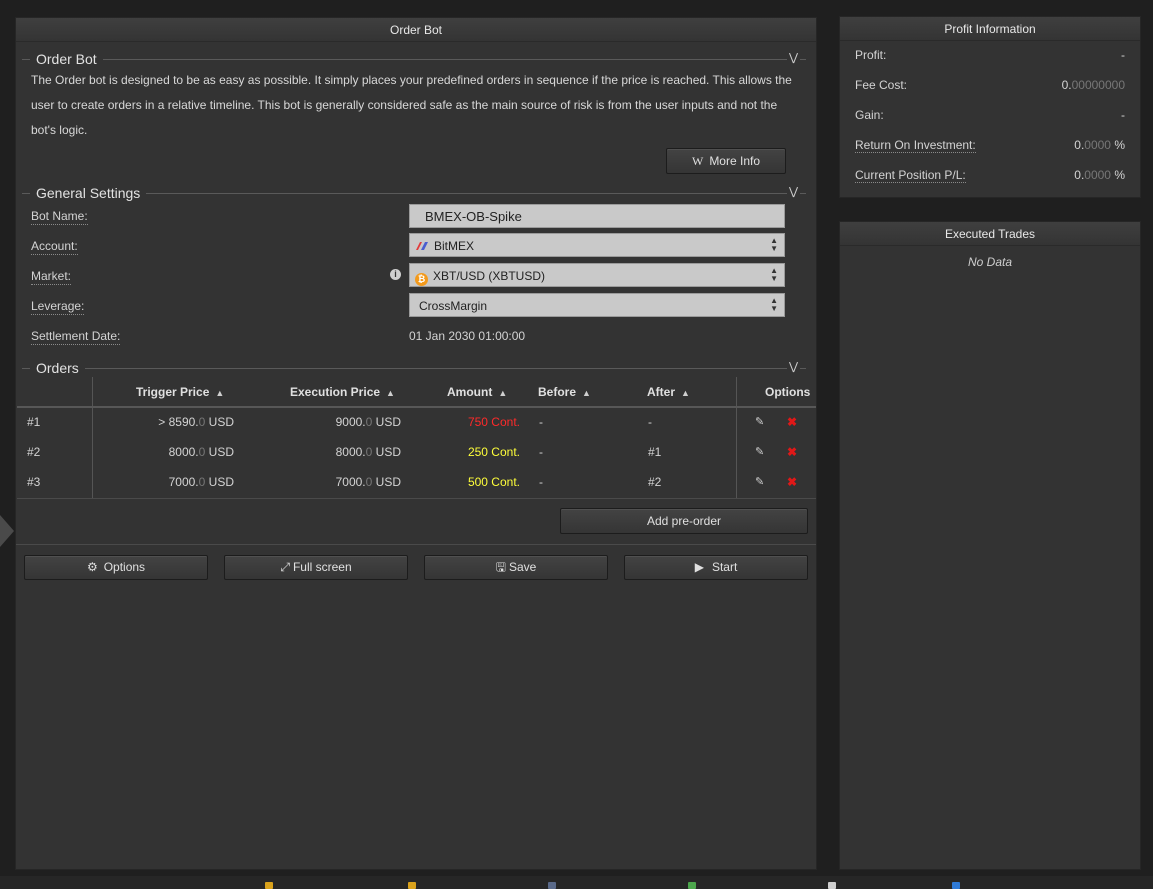 The image size is (1153, 889). I want to click on add-pre-order-button: Add pre-order, so click(684, 521).